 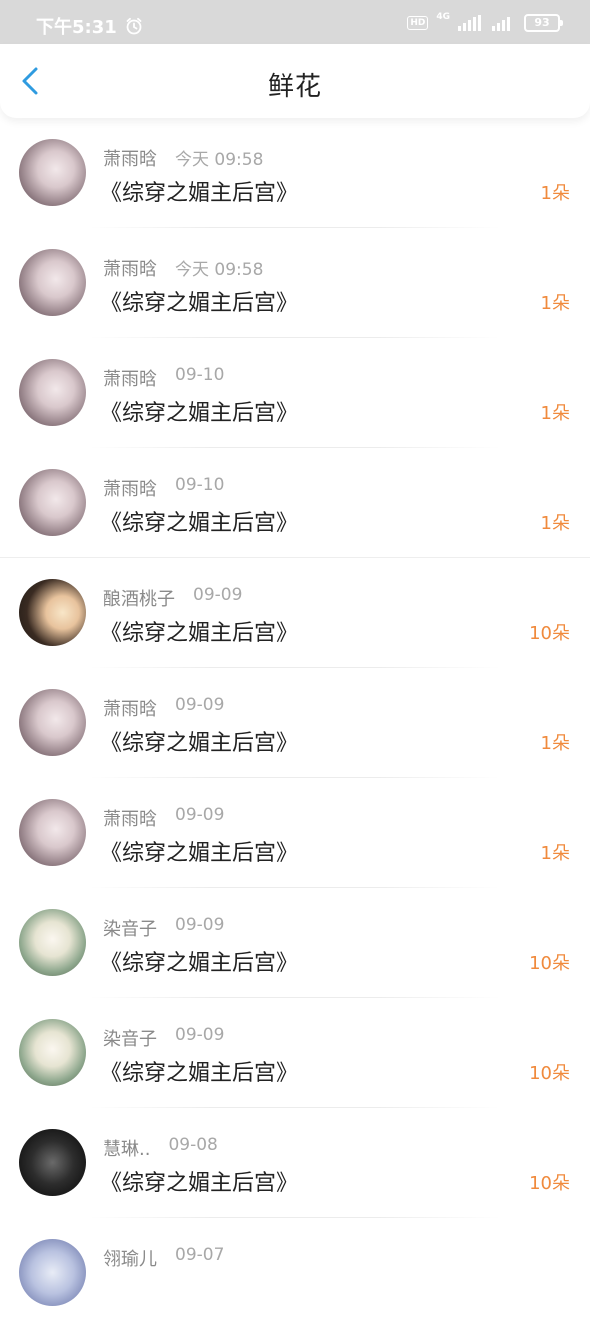 I want to click on battery-level: 93, so click(x=542, y=22).